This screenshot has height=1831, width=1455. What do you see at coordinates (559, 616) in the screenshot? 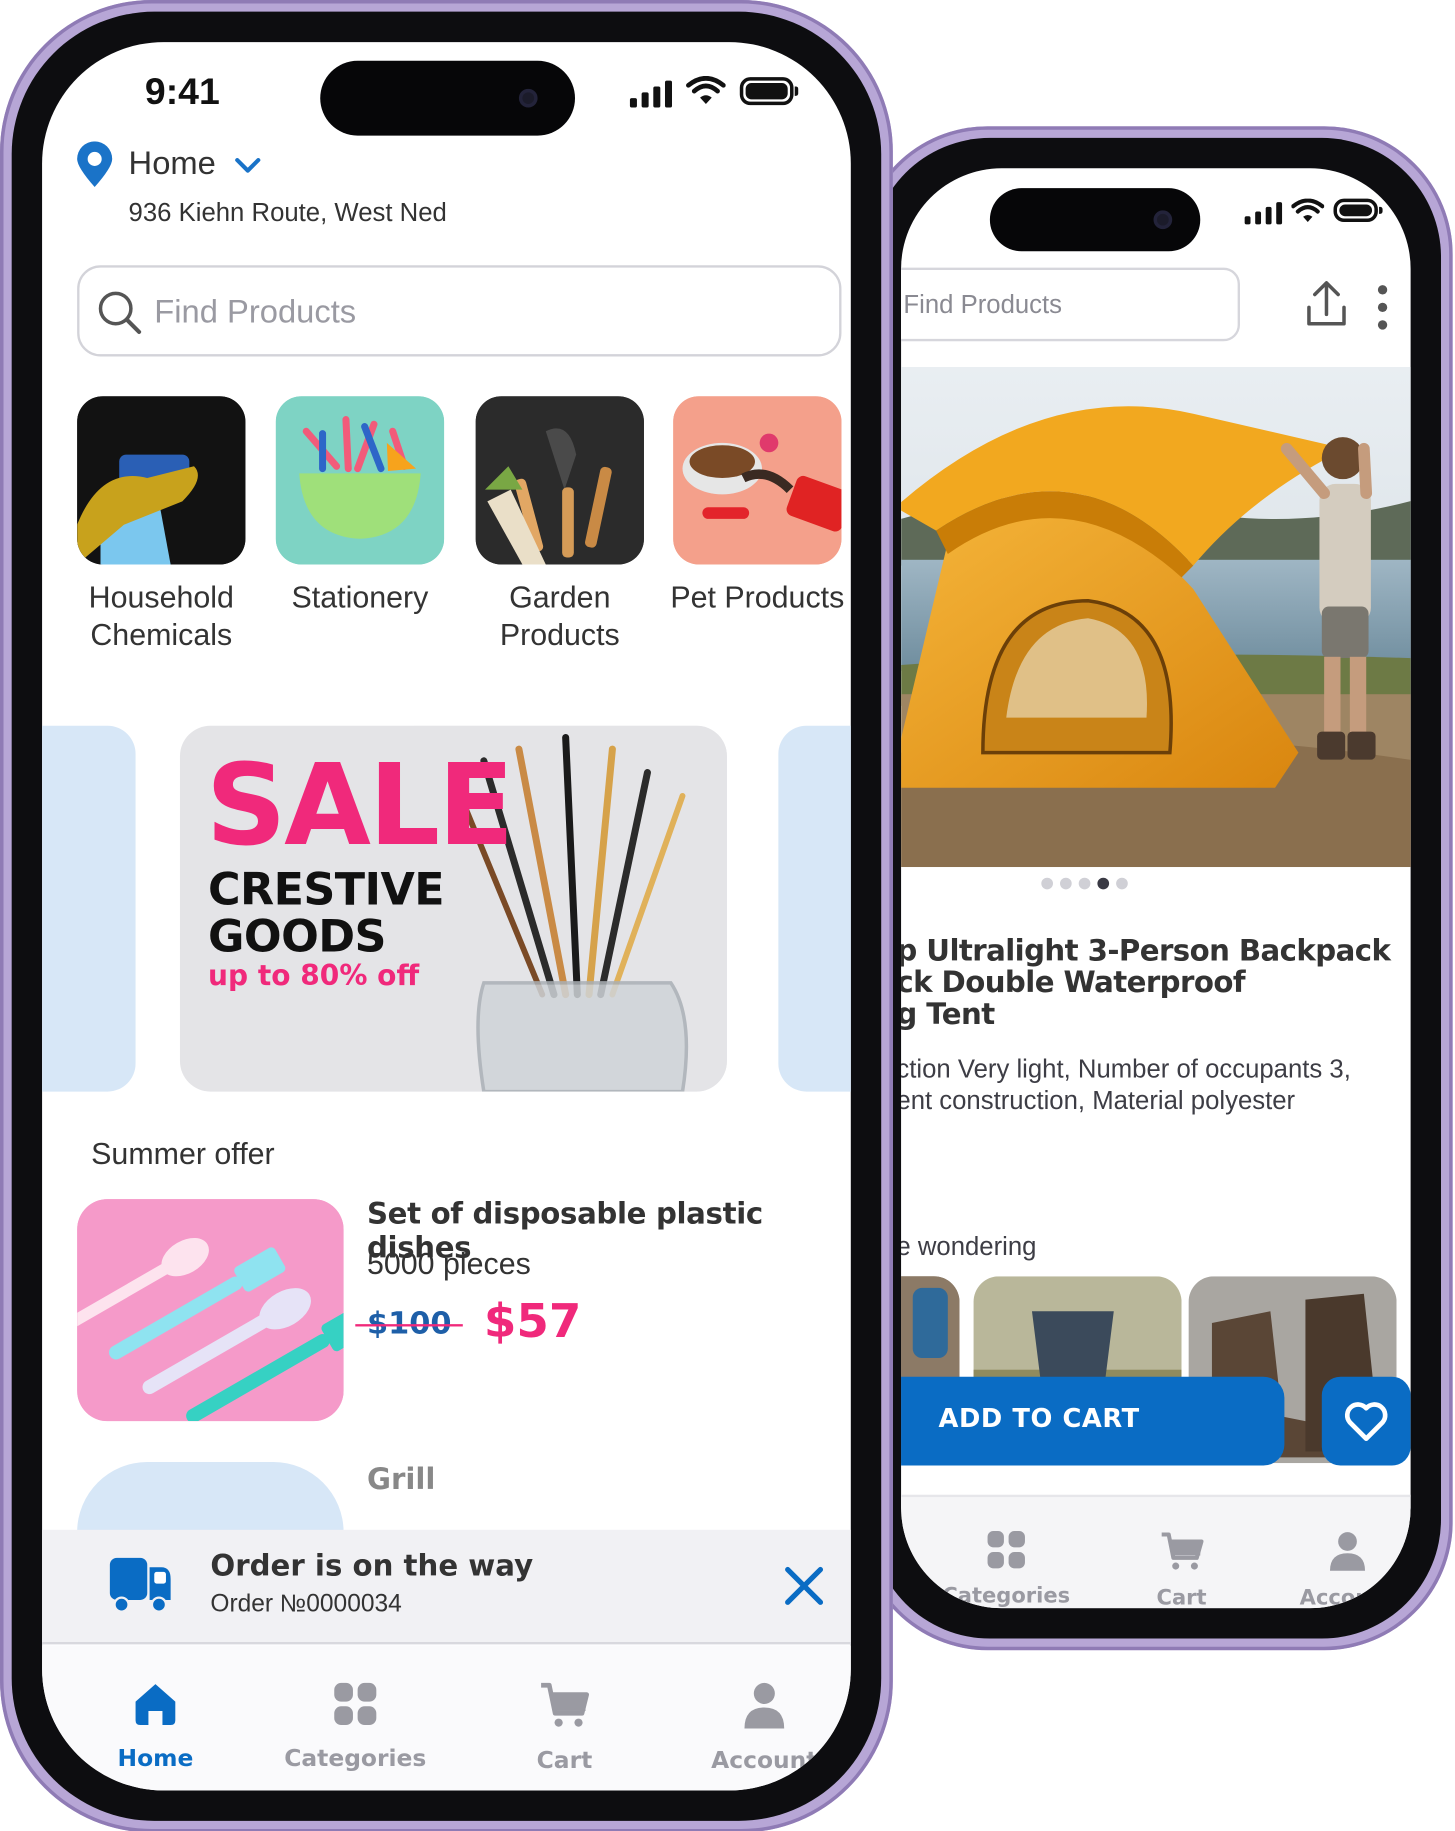
I see `category-label: Garden Products` at bounding box center [559, 616].